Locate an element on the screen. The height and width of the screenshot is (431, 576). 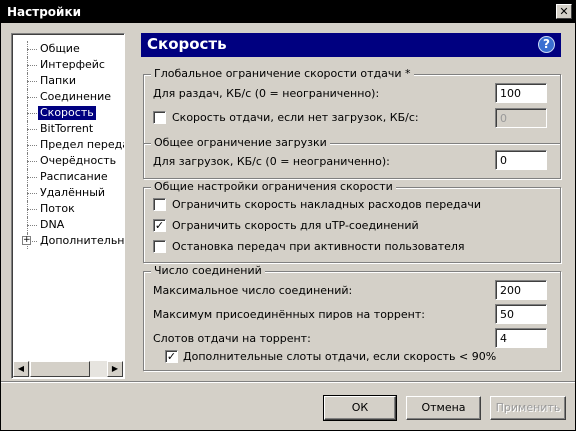
tree-horizontal-scrollbar: ◀ ▶ is located at coordinates (68, 369).